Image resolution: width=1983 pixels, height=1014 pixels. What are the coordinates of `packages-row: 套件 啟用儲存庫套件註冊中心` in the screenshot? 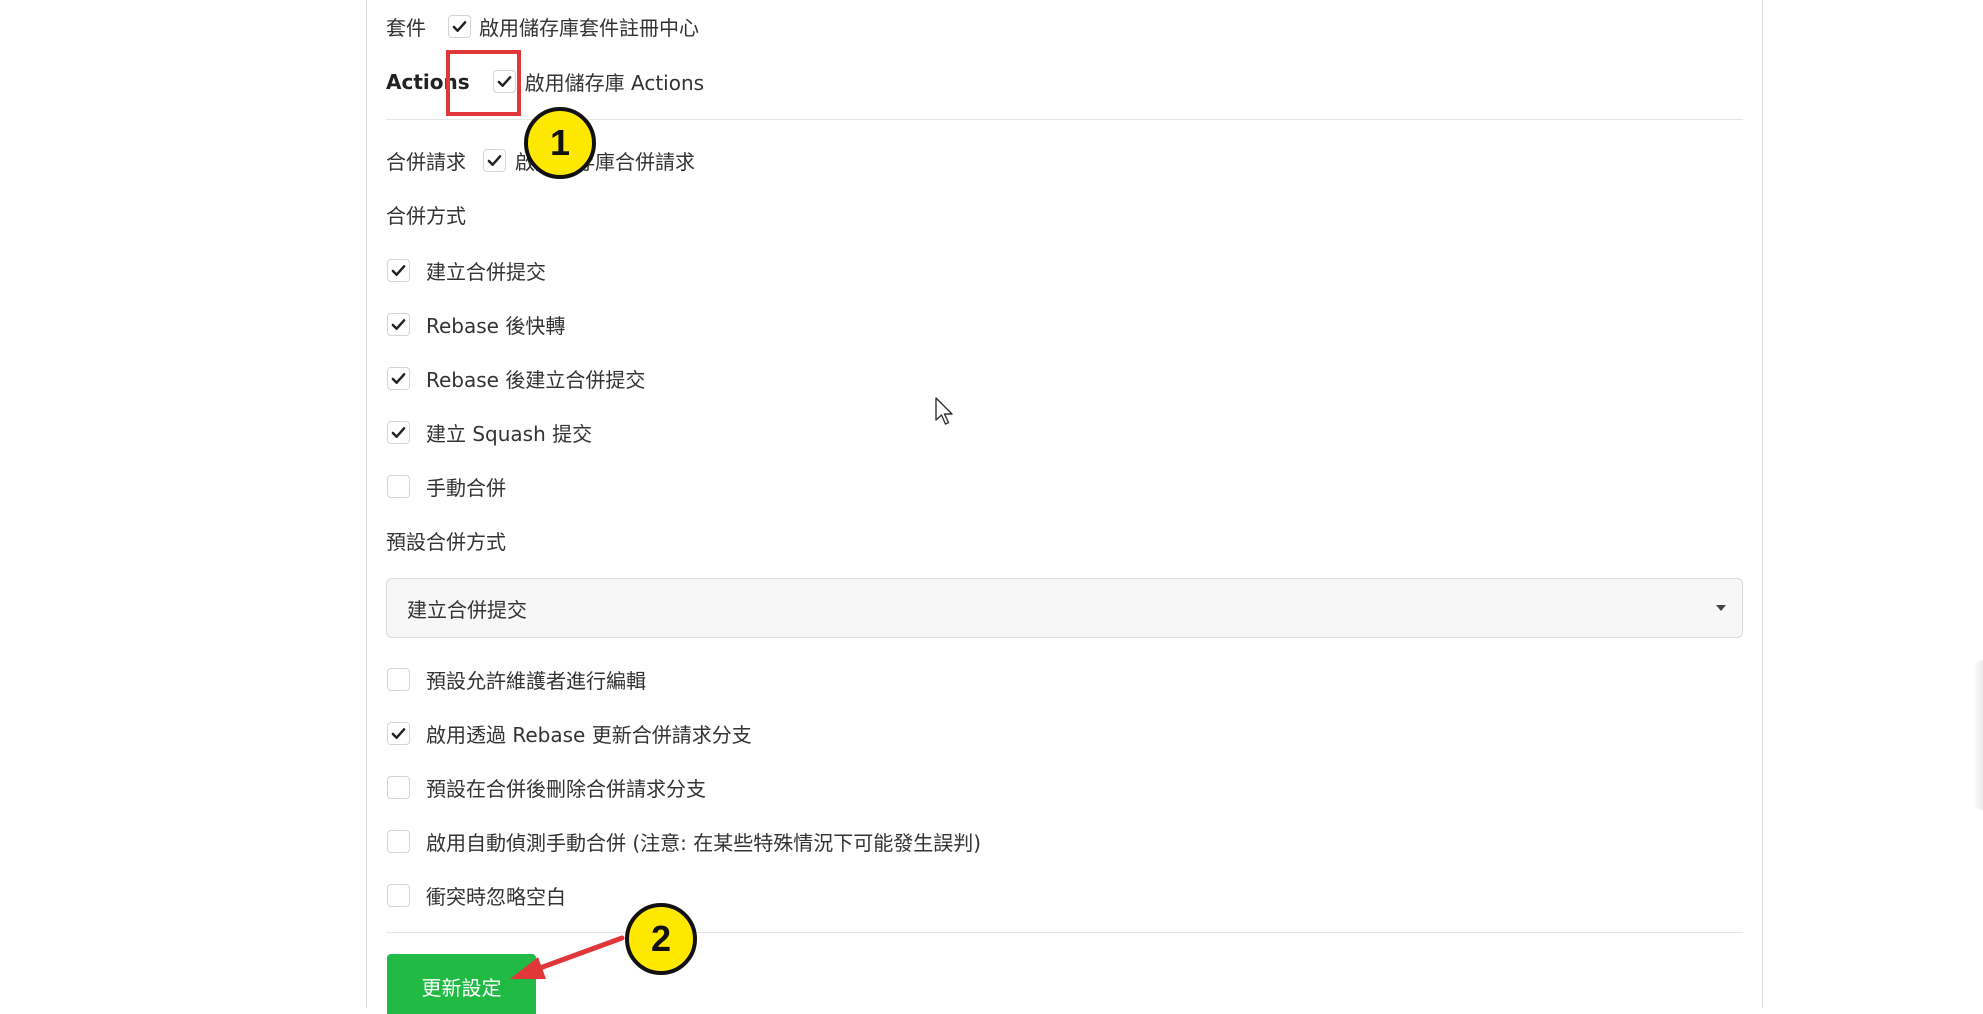 It's located at (542, 26).